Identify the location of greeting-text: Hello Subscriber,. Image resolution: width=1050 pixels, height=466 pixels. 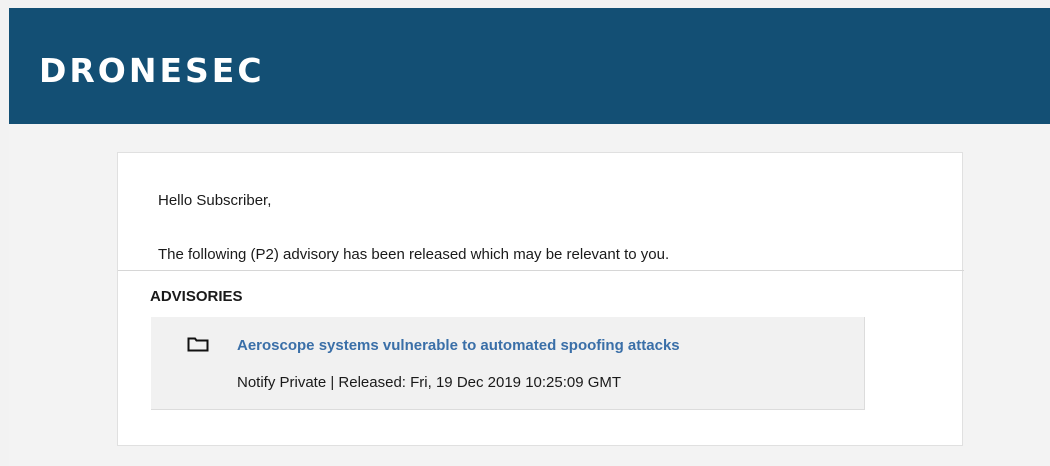
(215, 200).